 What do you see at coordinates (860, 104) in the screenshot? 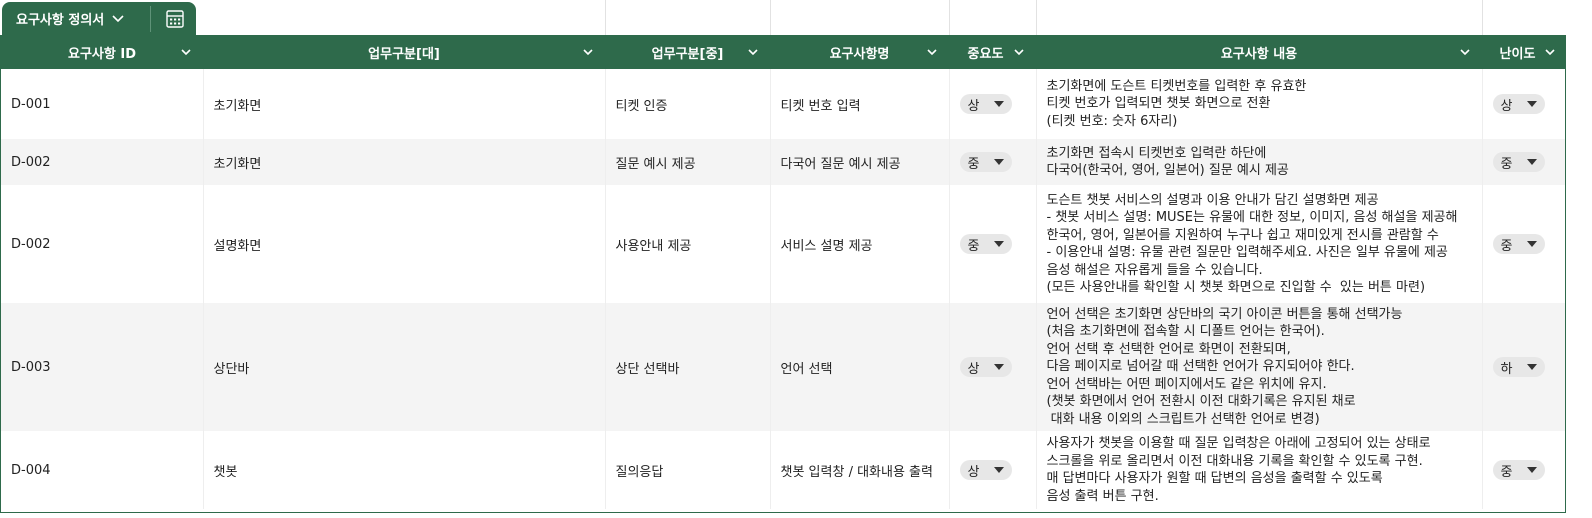
I see `cell-name: 티켓 번호 입력` at bounding box center [860, 104].